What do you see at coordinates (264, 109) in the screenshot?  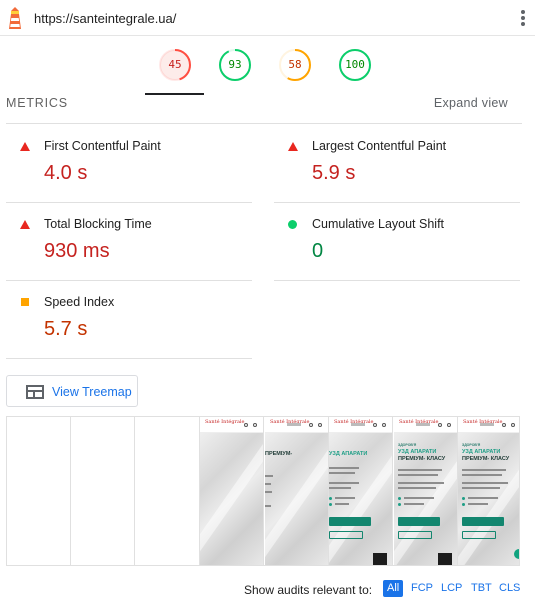 I see `metrics-header: METRICS Expand view` at bounding box center [264, 109].